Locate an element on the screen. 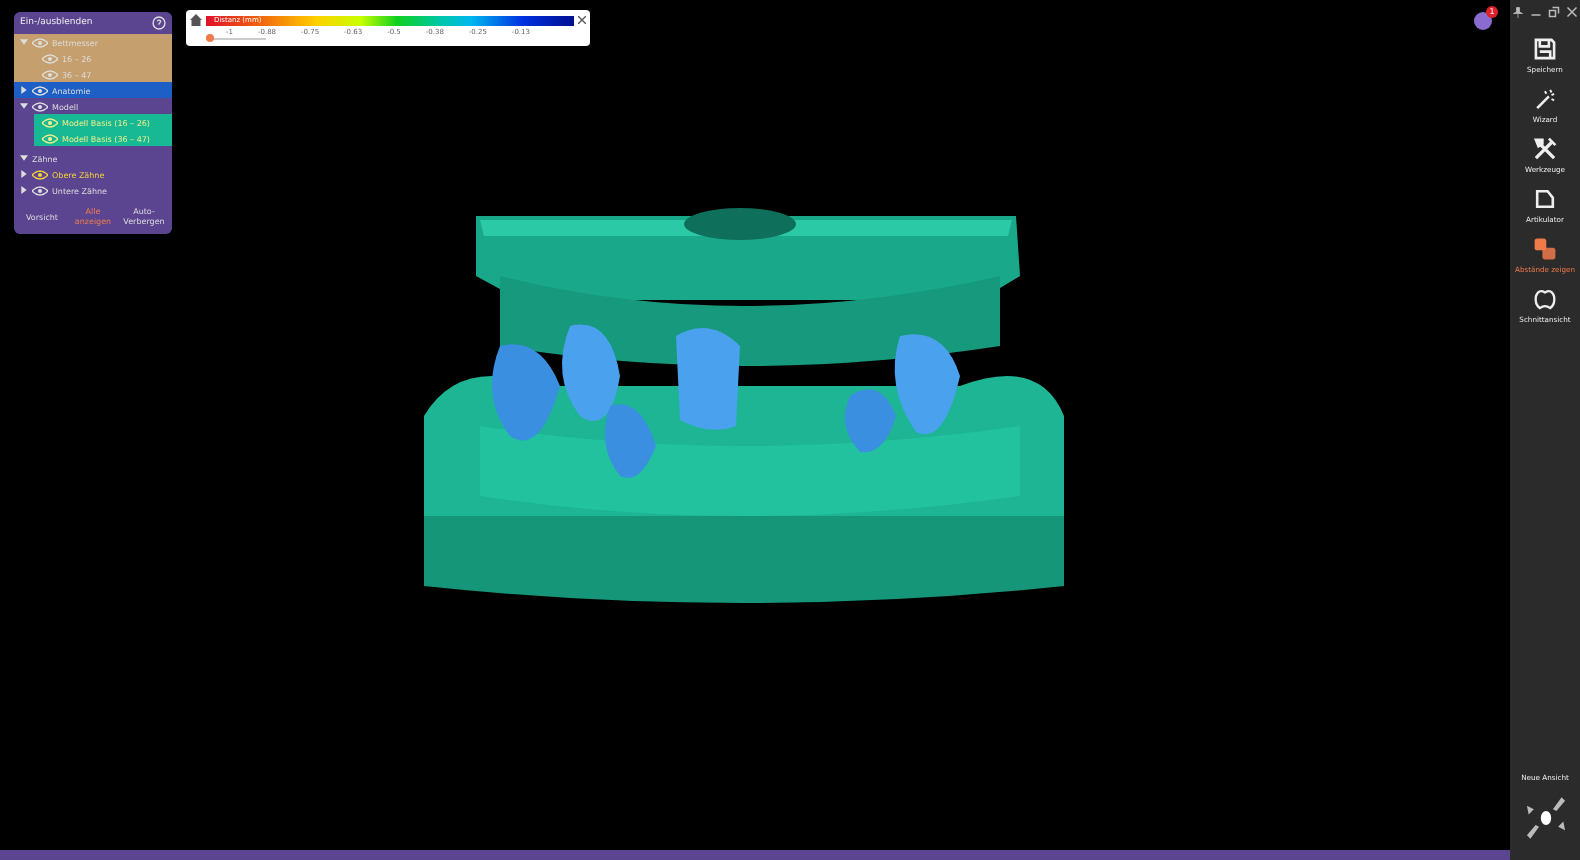 This screenshot has width=1580, height=860. home-icon is located at coordinates (196, 20).